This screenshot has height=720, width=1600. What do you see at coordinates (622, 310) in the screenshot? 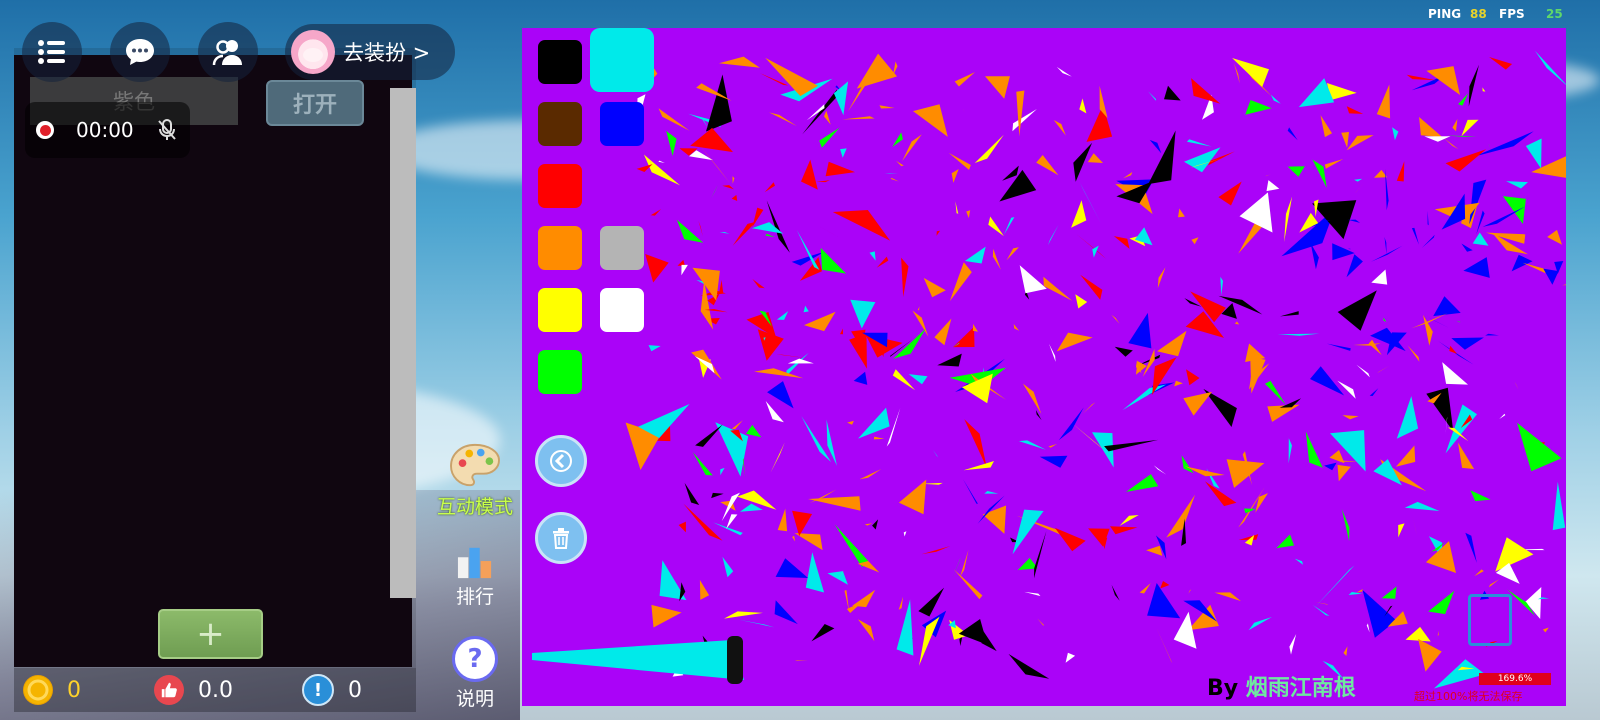
I see `swatch-white` at bounding box center [622, 310].